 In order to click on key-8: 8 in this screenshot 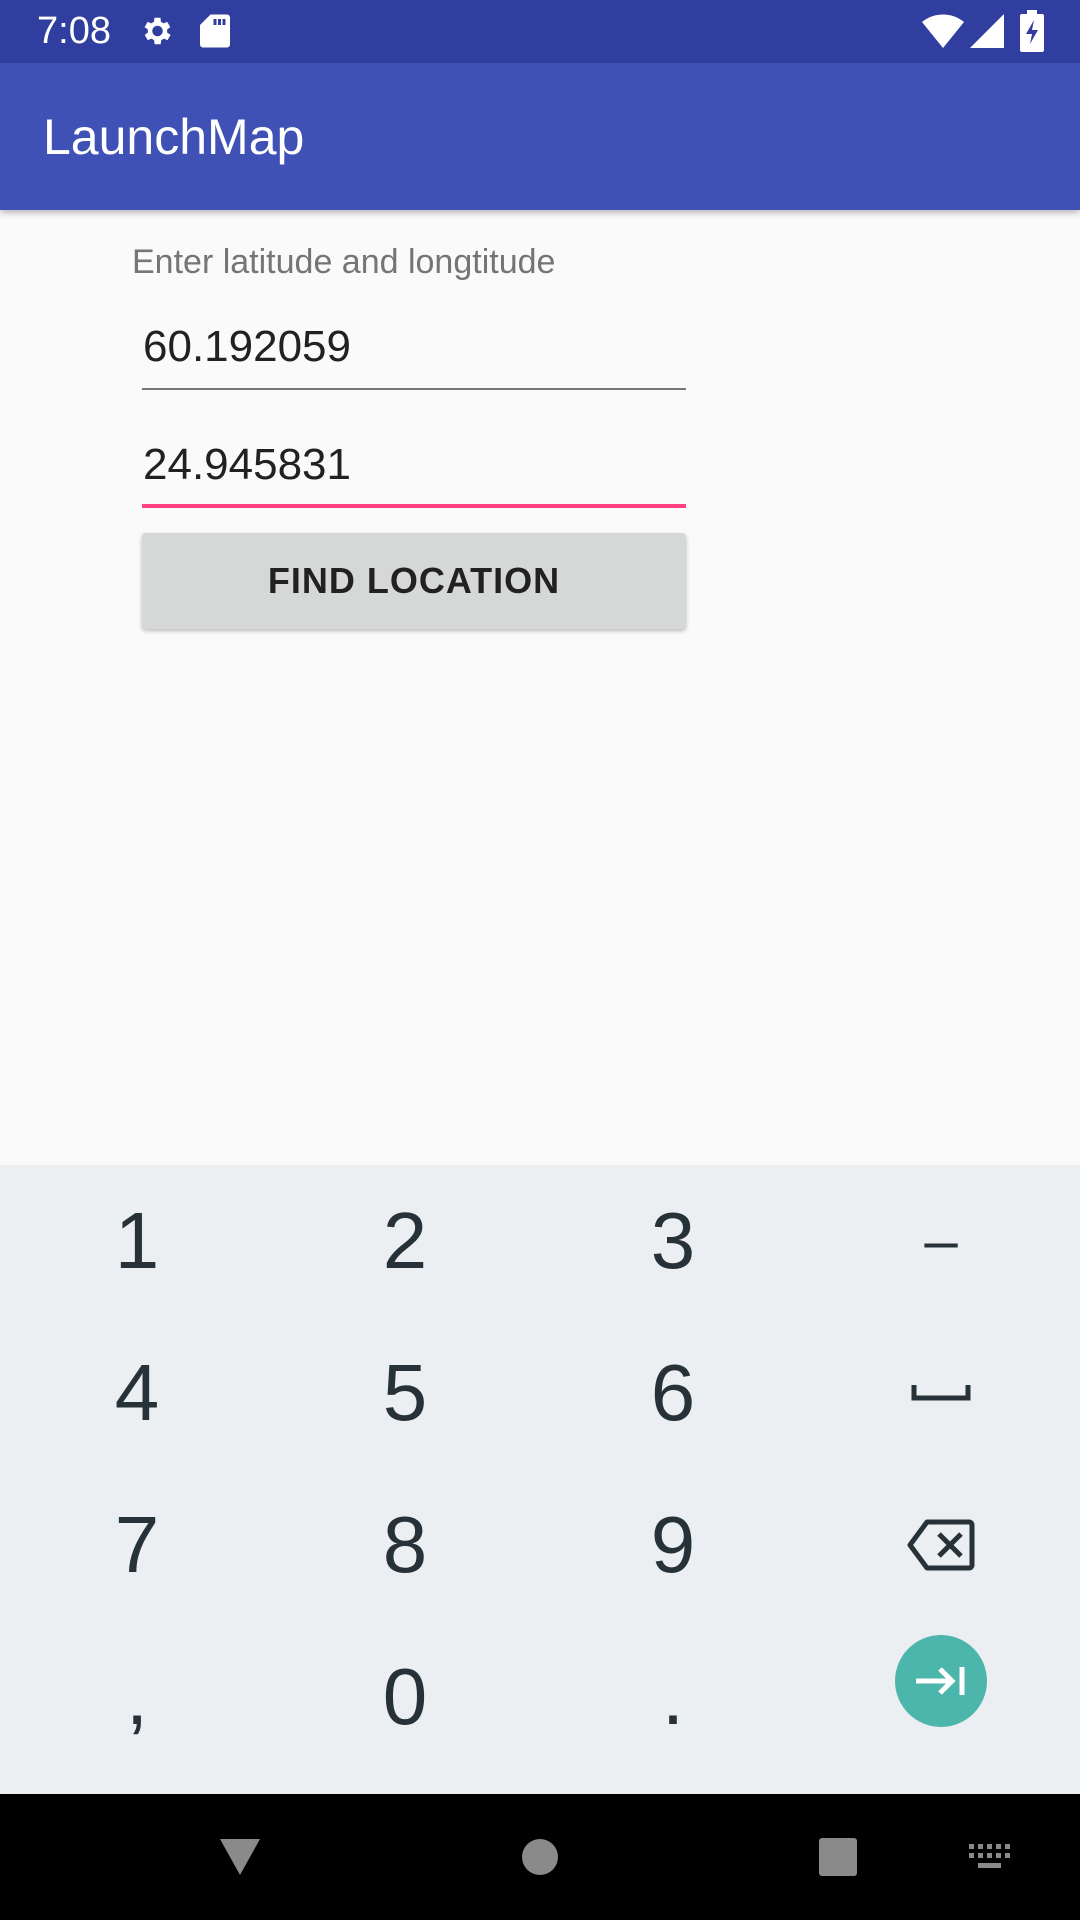, I will do `click(405, 1545)`.